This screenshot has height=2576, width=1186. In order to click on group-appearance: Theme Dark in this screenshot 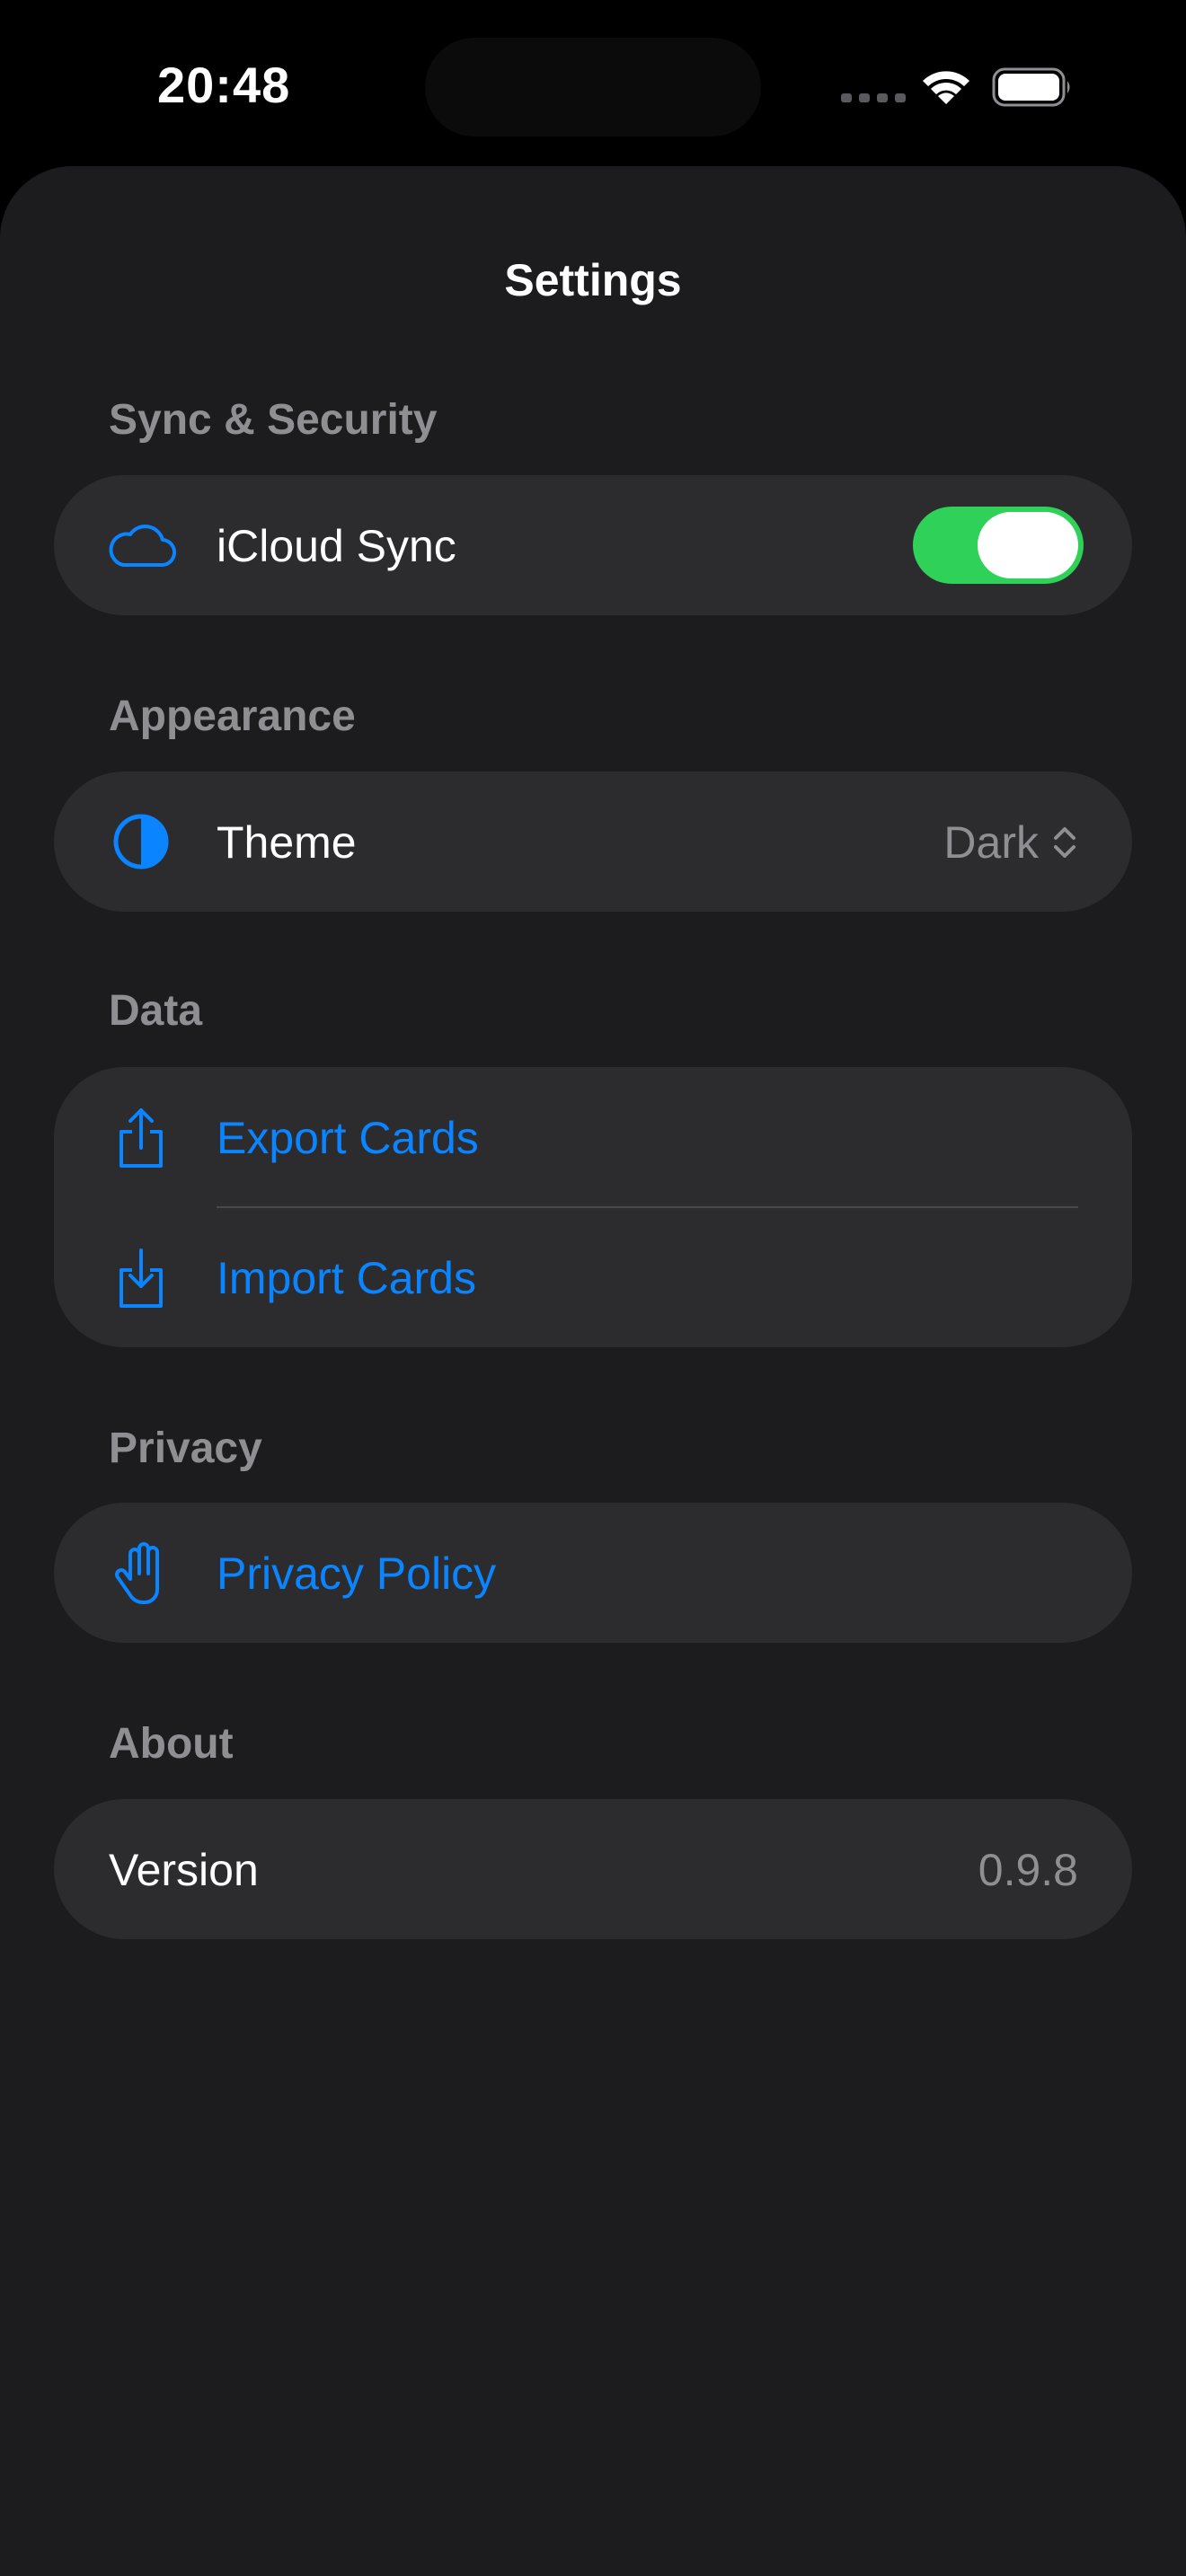, I will do `click(593, 842)`.